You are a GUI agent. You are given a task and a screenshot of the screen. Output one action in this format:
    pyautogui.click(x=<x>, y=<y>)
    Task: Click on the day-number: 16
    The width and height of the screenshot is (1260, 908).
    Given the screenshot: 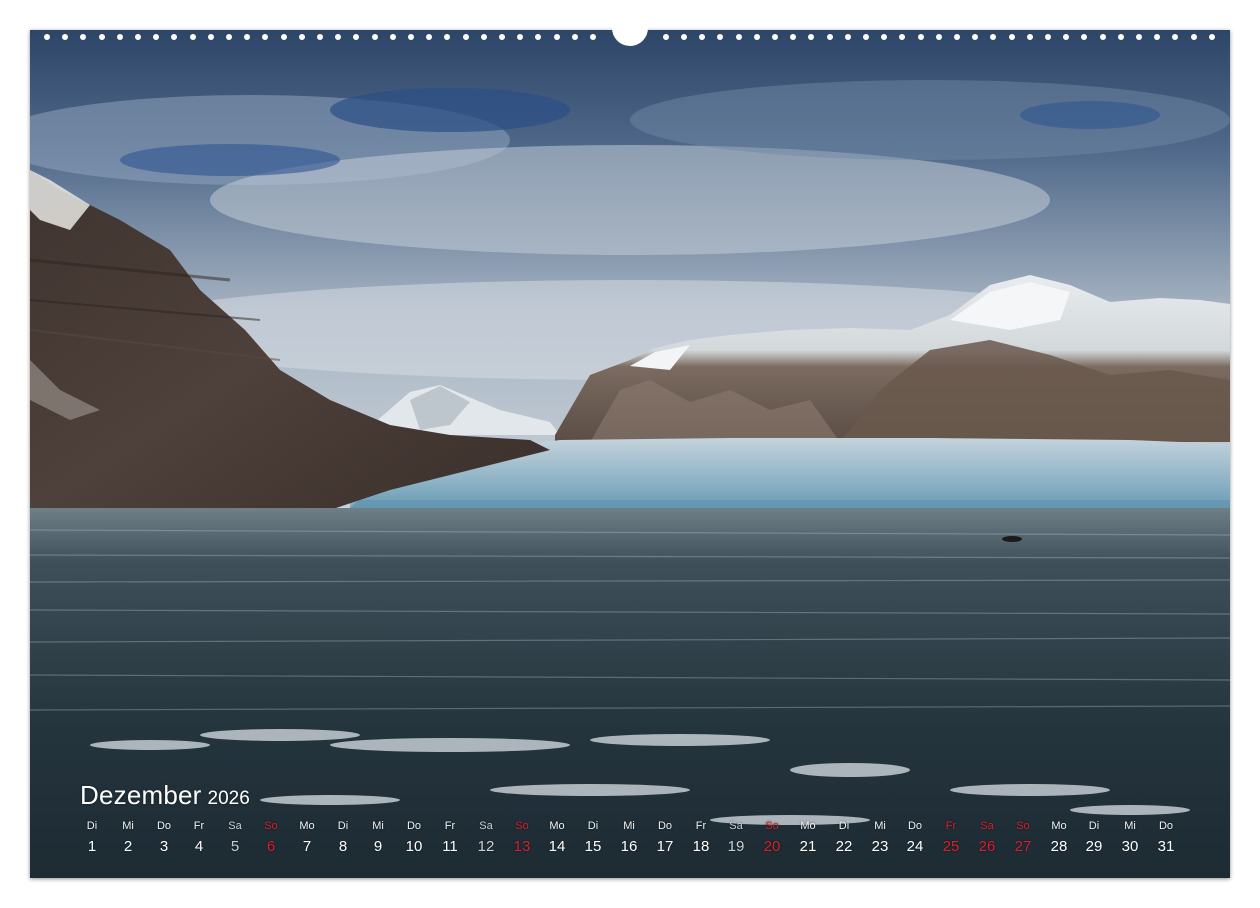 What is the action you would take?
    pyautogui.click(x=629, y=846)
    